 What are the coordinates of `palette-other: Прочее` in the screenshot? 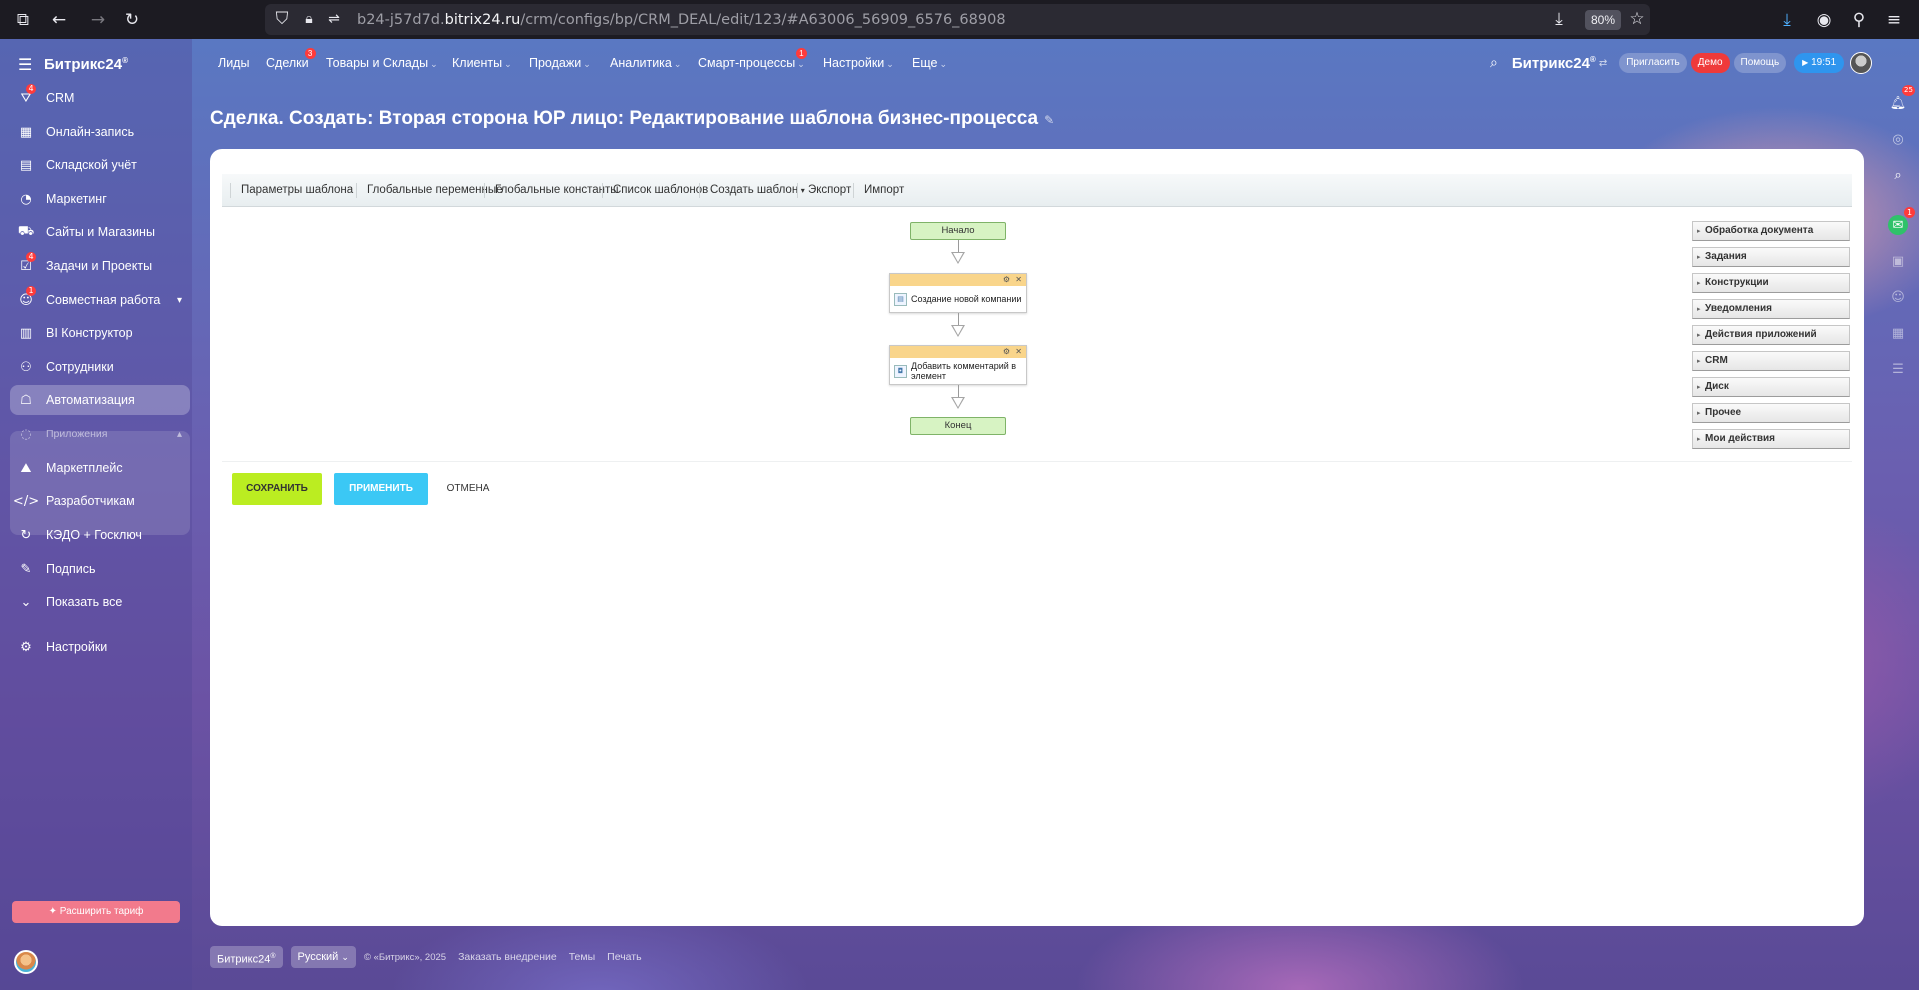 It's located at (1771, 413).